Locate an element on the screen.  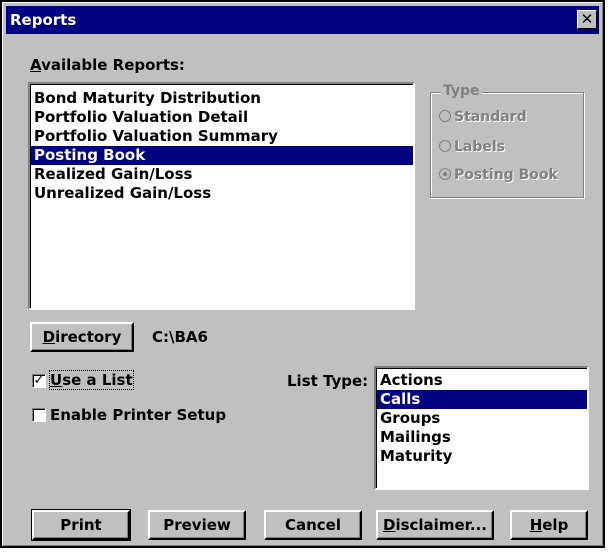
checkmark-icon: ✓ is located at coordinates (39, 380).